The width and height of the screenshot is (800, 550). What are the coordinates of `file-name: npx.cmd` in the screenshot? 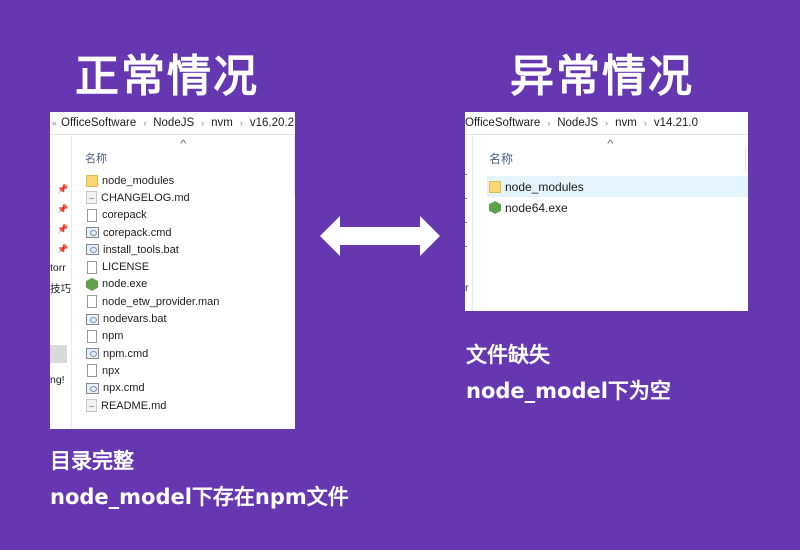 It's located at (124, 388).